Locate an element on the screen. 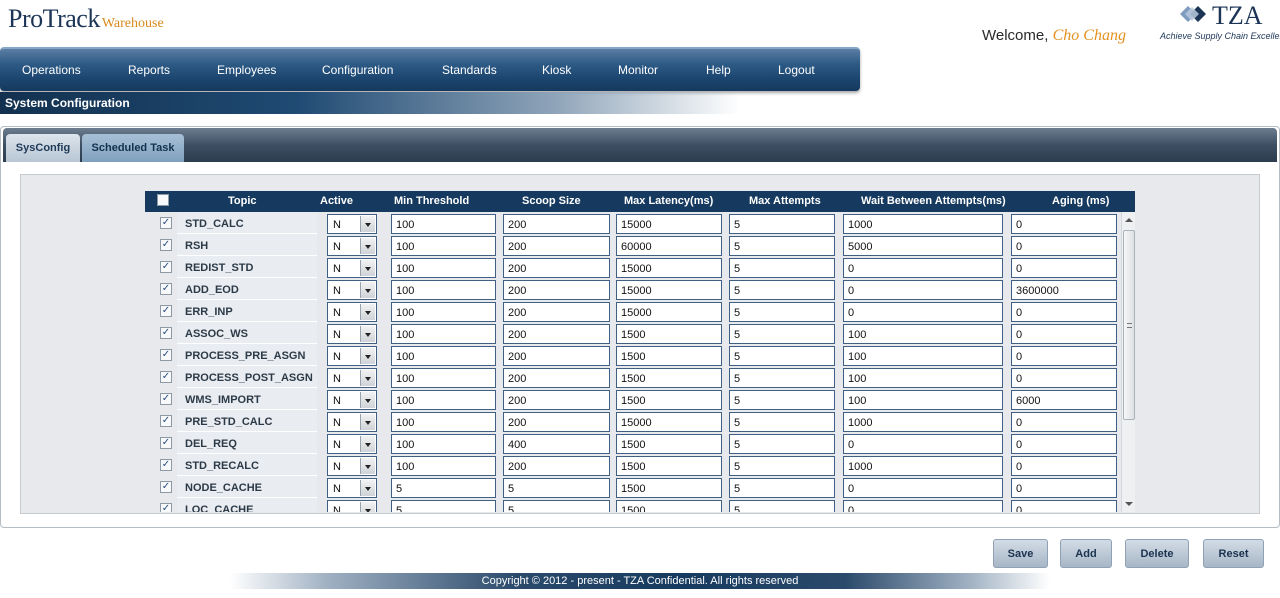 Image resolution: width=1280 pixels, height=598 pixels. aging-input: 3600000 is located at coordinates (1064, 290).